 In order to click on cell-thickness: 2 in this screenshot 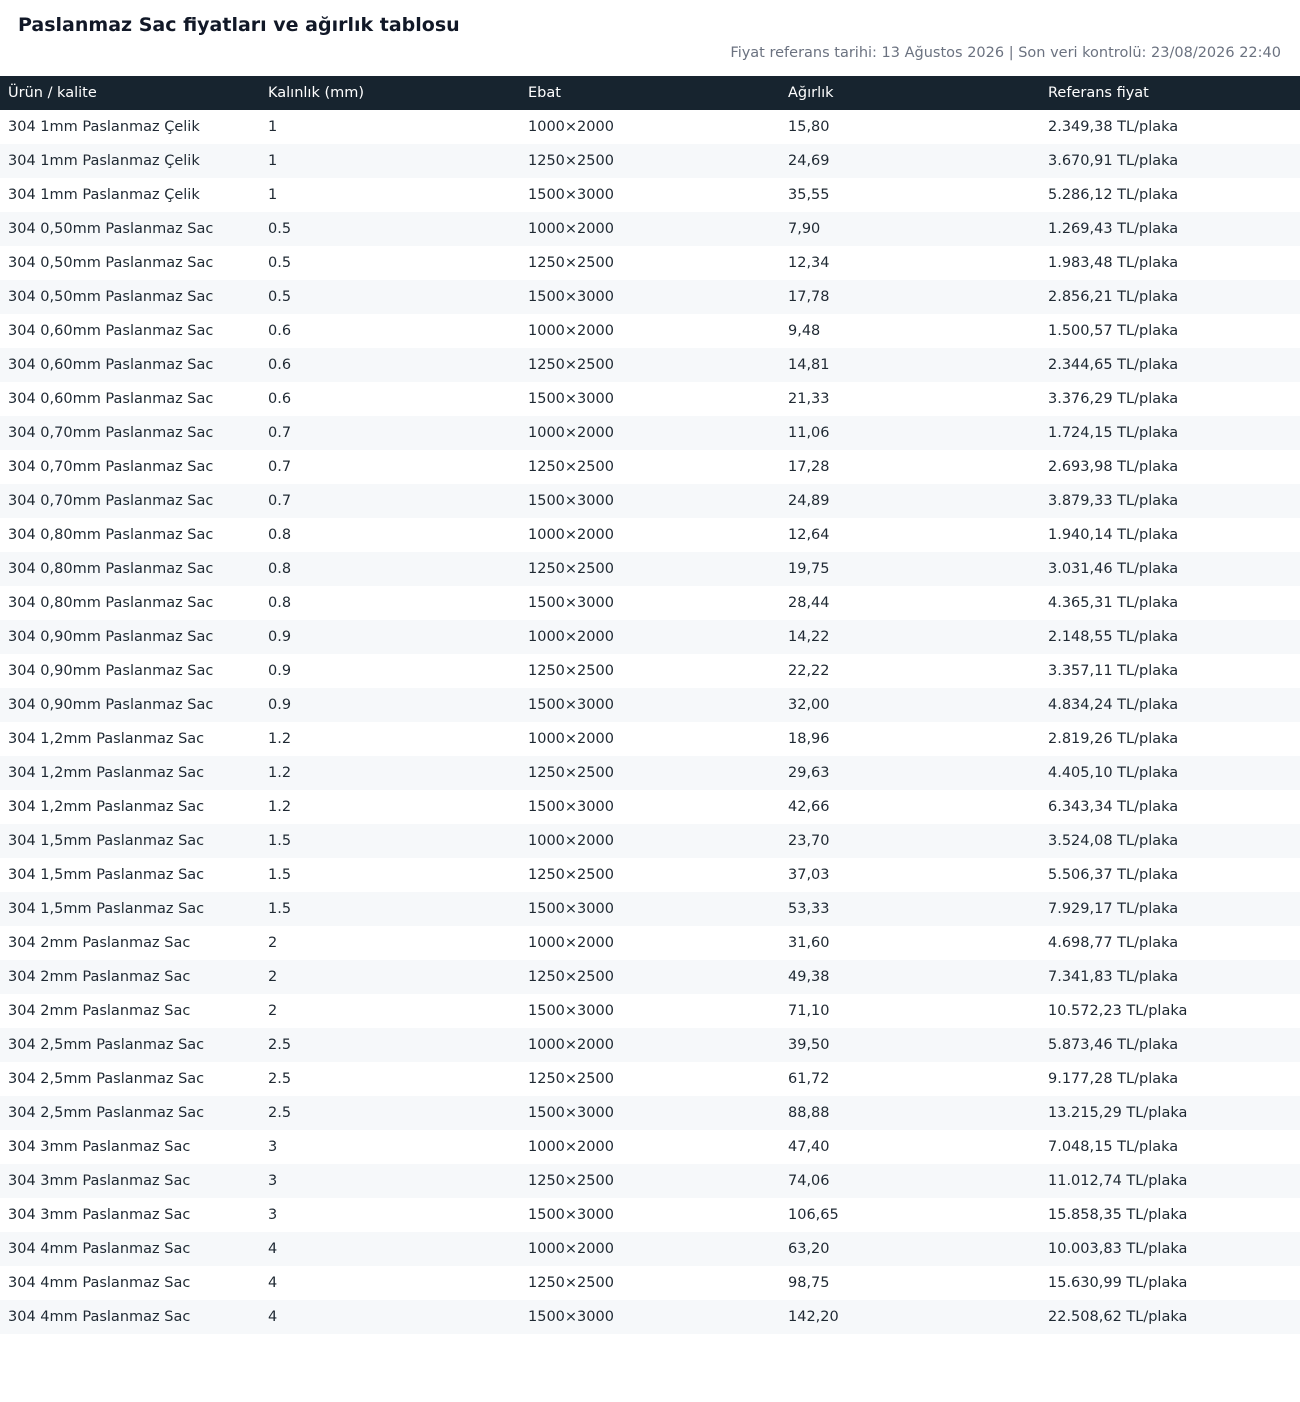, I will do `click(273, 977)`.